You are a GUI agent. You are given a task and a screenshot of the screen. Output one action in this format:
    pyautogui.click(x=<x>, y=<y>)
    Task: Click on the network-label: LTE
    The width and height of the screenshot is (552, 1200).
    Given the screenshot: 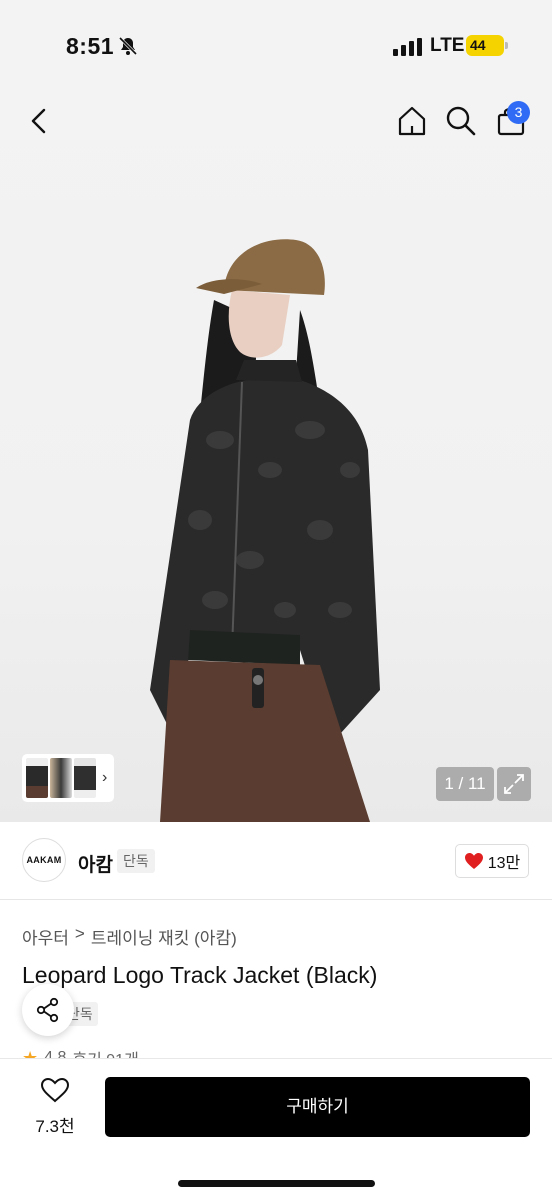 What is the action you would take?
    pyautogui.click(x=447, y=45)
    